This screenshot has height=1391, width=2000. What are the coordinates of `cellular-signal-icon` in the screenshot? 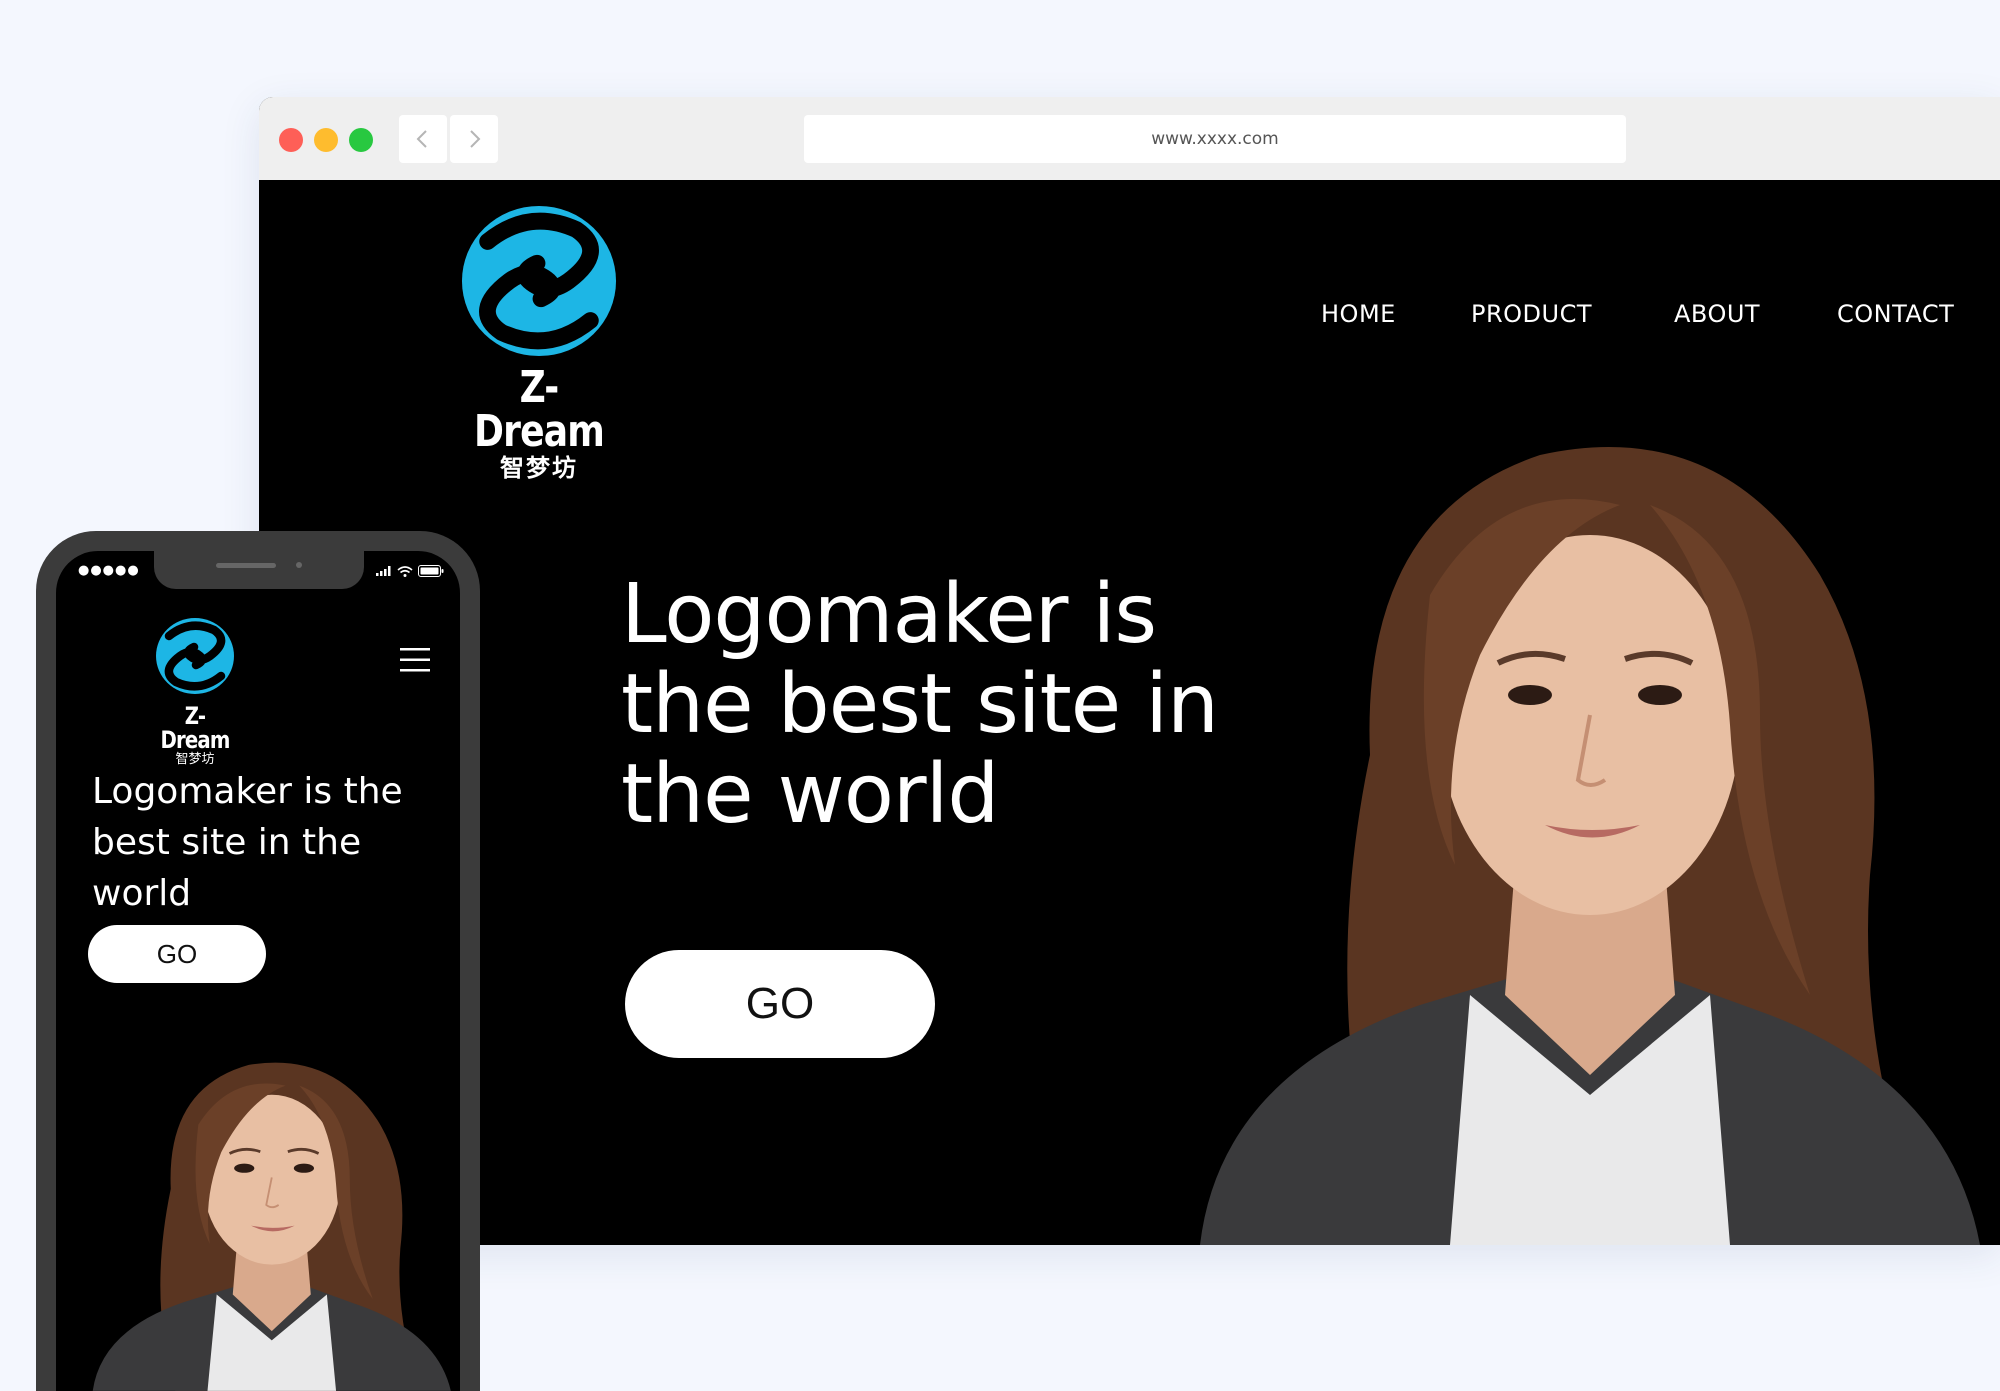 It's located at (383, 571).